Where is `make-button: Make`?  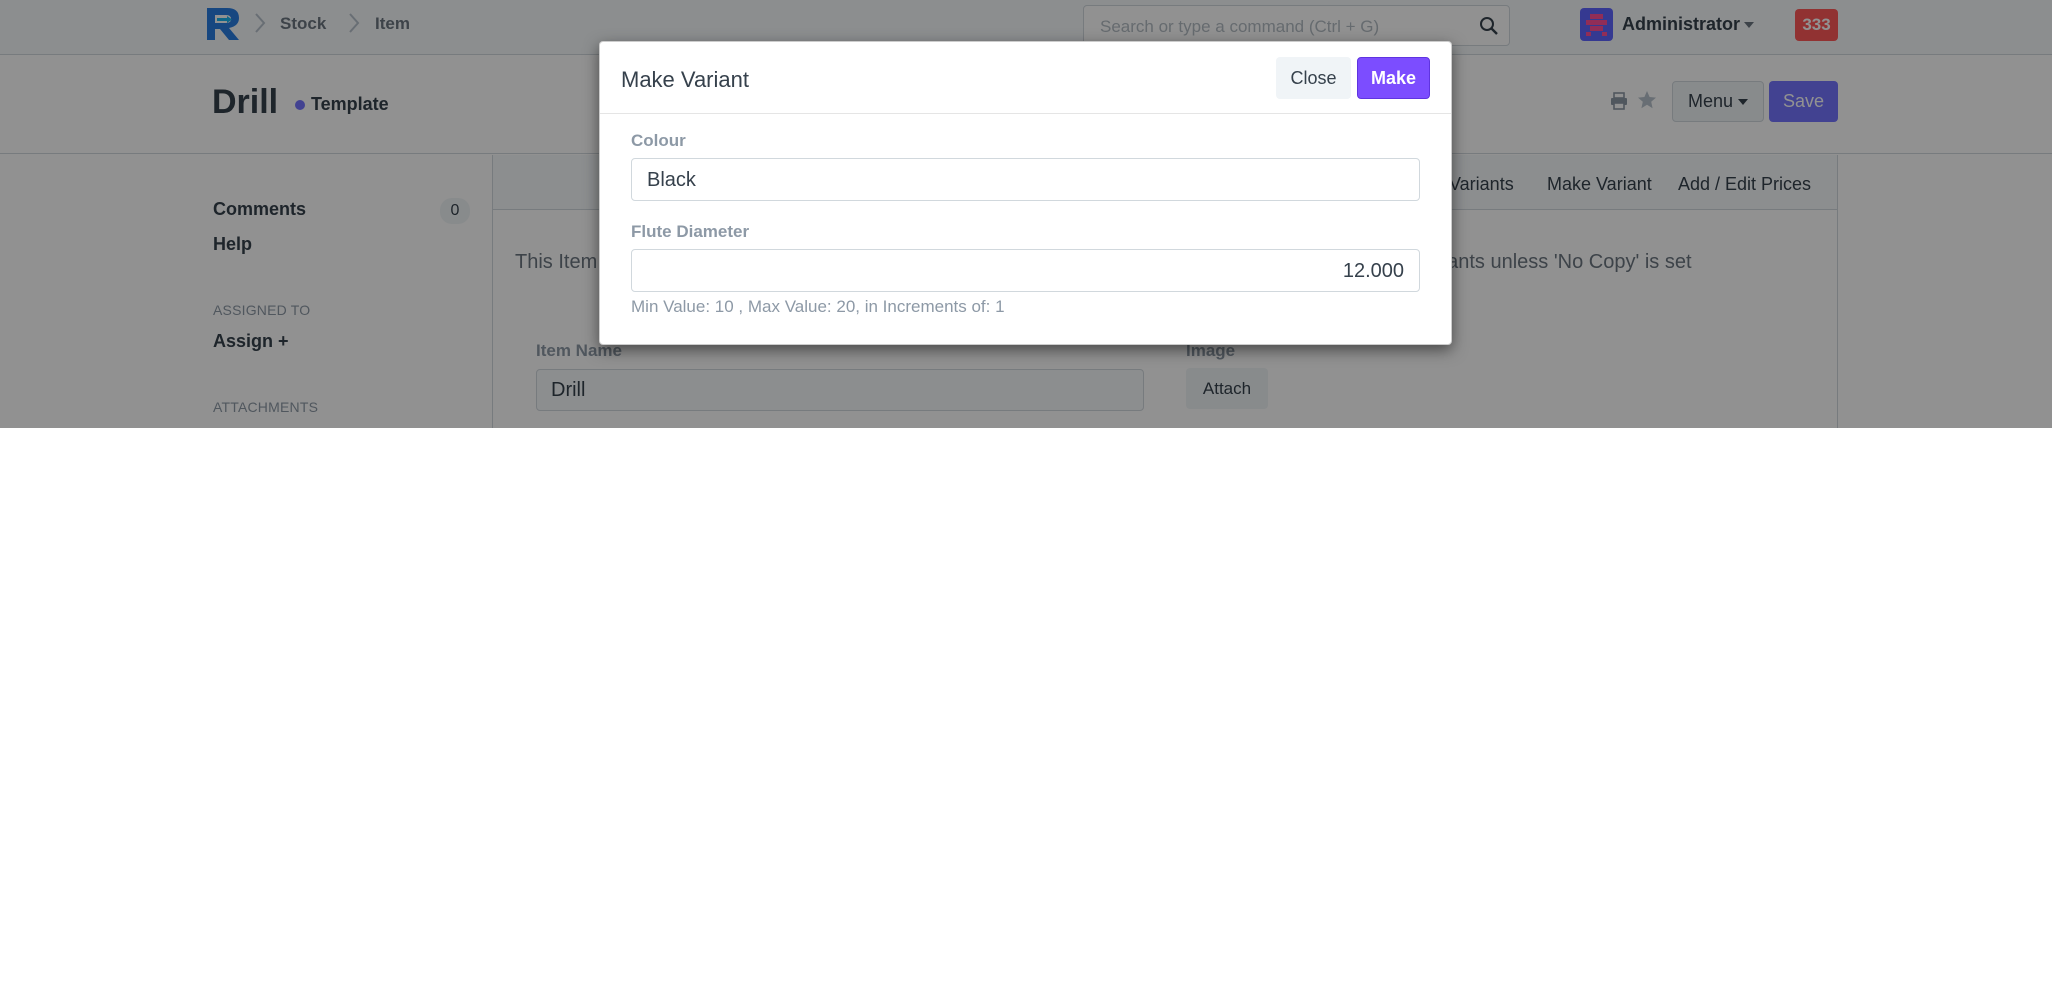
make-button: Make is located at coordinates (1393, 78).